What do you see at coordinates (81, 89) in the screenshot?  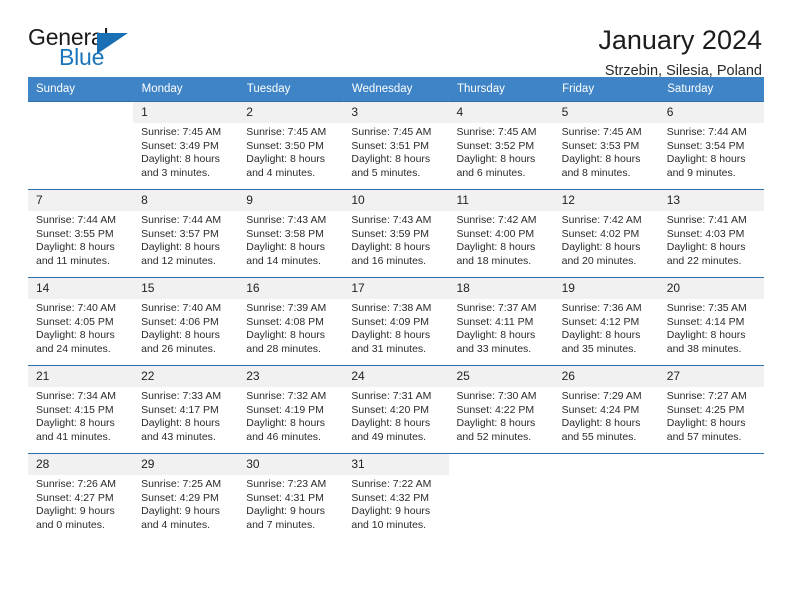 I see `weekday-header-sunday: Sunday` at bounding box center [81, 89].